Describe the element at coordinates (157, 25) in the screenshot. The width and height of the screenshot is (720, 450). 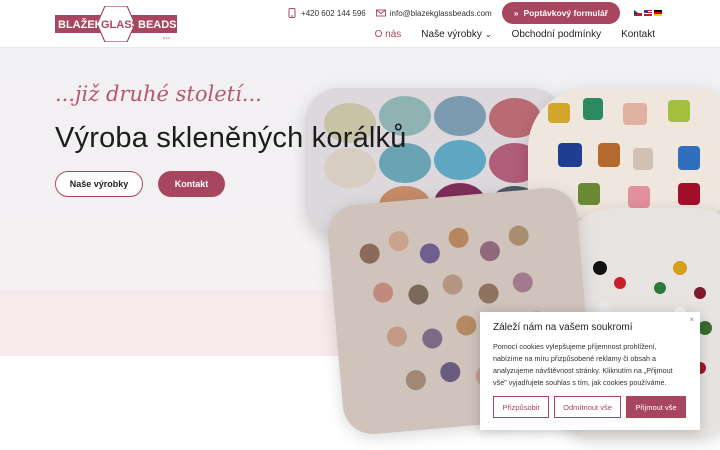
I see `logo-word-3: BEADS` at that location.